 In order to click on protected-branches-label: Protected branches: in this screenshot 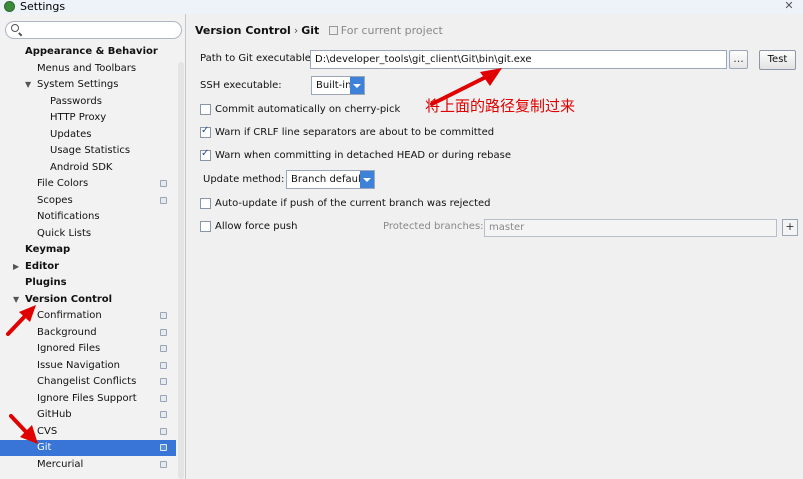, I will do `click(433, 226)`.